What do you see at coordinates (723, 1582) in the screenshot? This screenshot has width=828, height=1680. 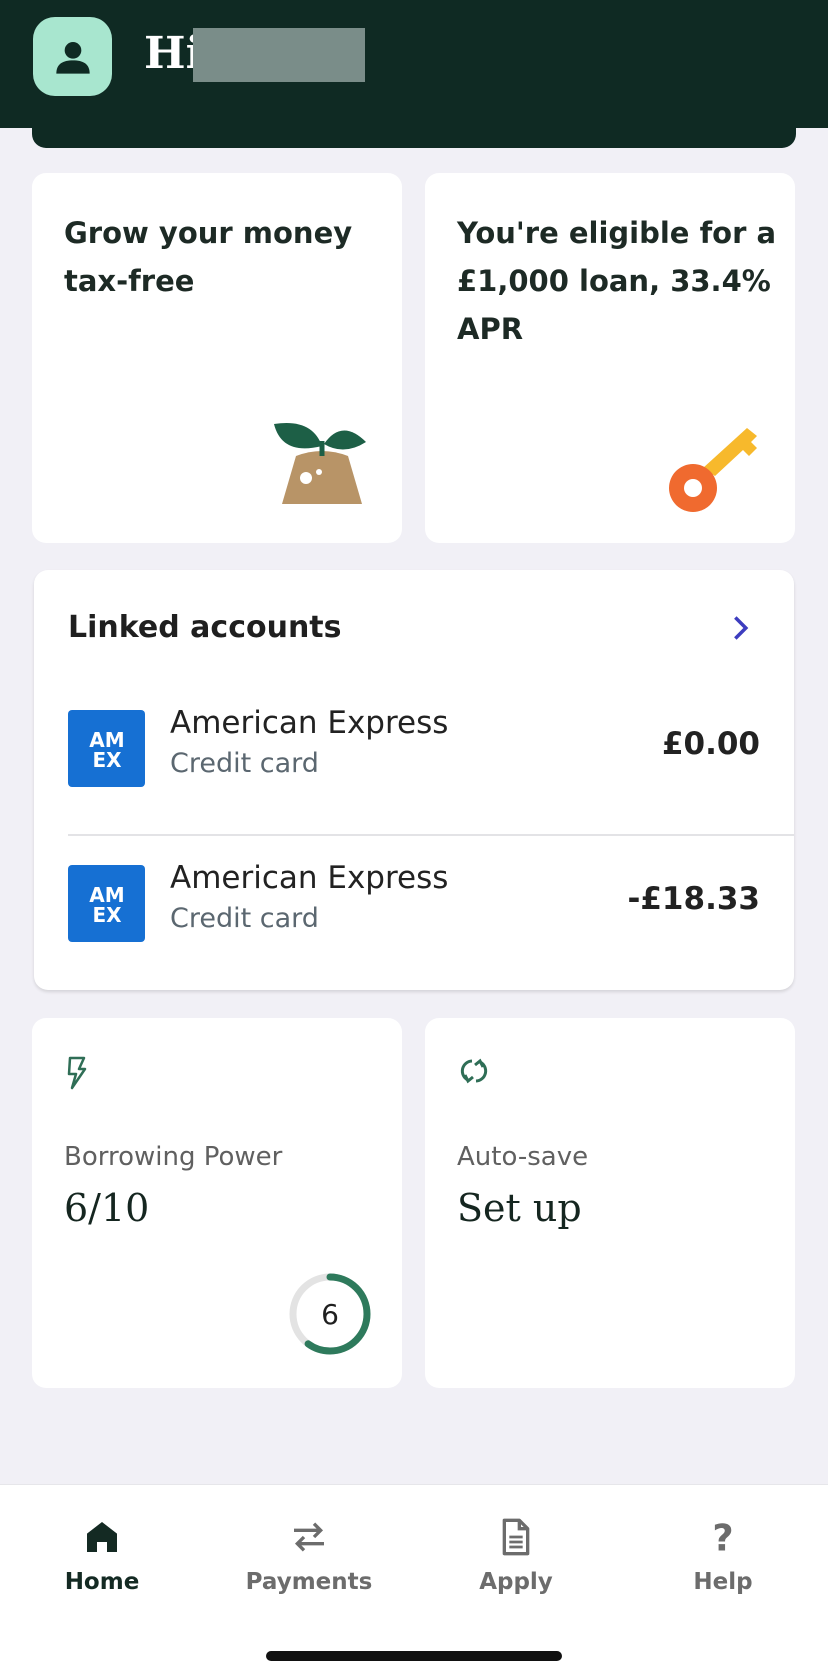 I see `nav-help-label: Help` at bounding box center [723, 1582].